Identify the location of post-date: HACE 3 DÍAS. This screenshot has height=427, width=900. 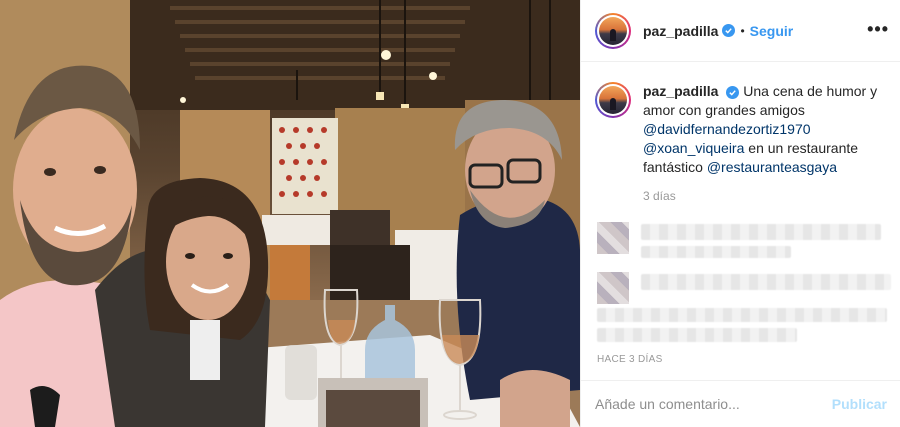
(630, 359).